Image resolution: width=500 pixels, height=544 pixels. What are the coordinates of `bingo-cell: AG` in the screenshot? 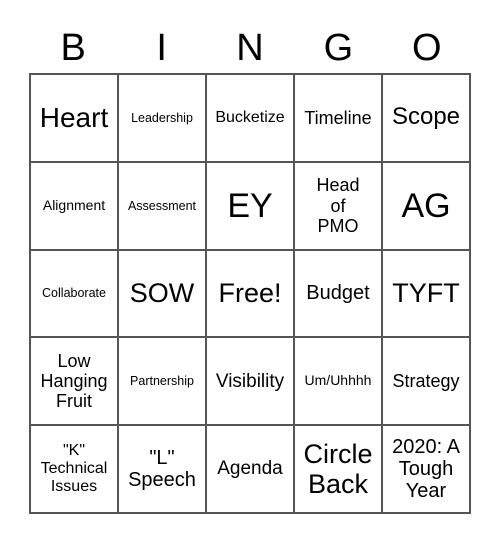 It's located at (426, 205).